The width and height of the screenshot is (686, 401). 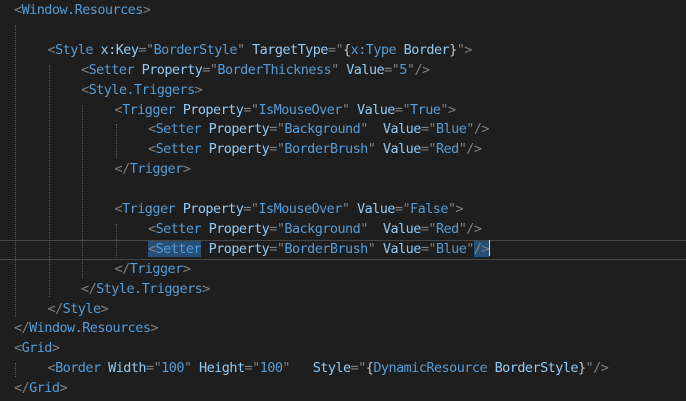 I want to click on code-line-text: <Style.Triggers>, so click(x=142, y=91).